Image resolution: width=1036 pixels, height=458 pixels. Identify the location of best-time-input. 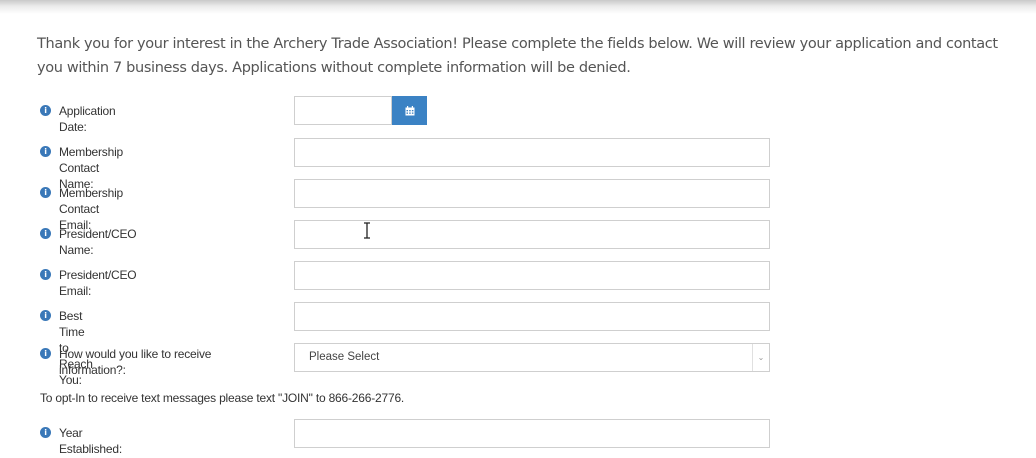
(532, 316).